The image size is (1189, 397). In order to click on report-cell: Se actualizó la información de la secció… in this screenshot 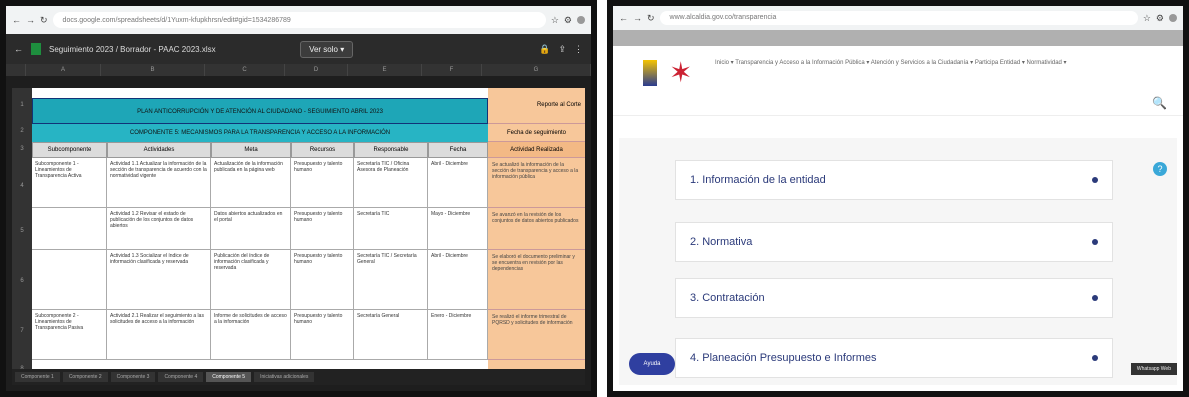, I will do `click(536, 183)`.